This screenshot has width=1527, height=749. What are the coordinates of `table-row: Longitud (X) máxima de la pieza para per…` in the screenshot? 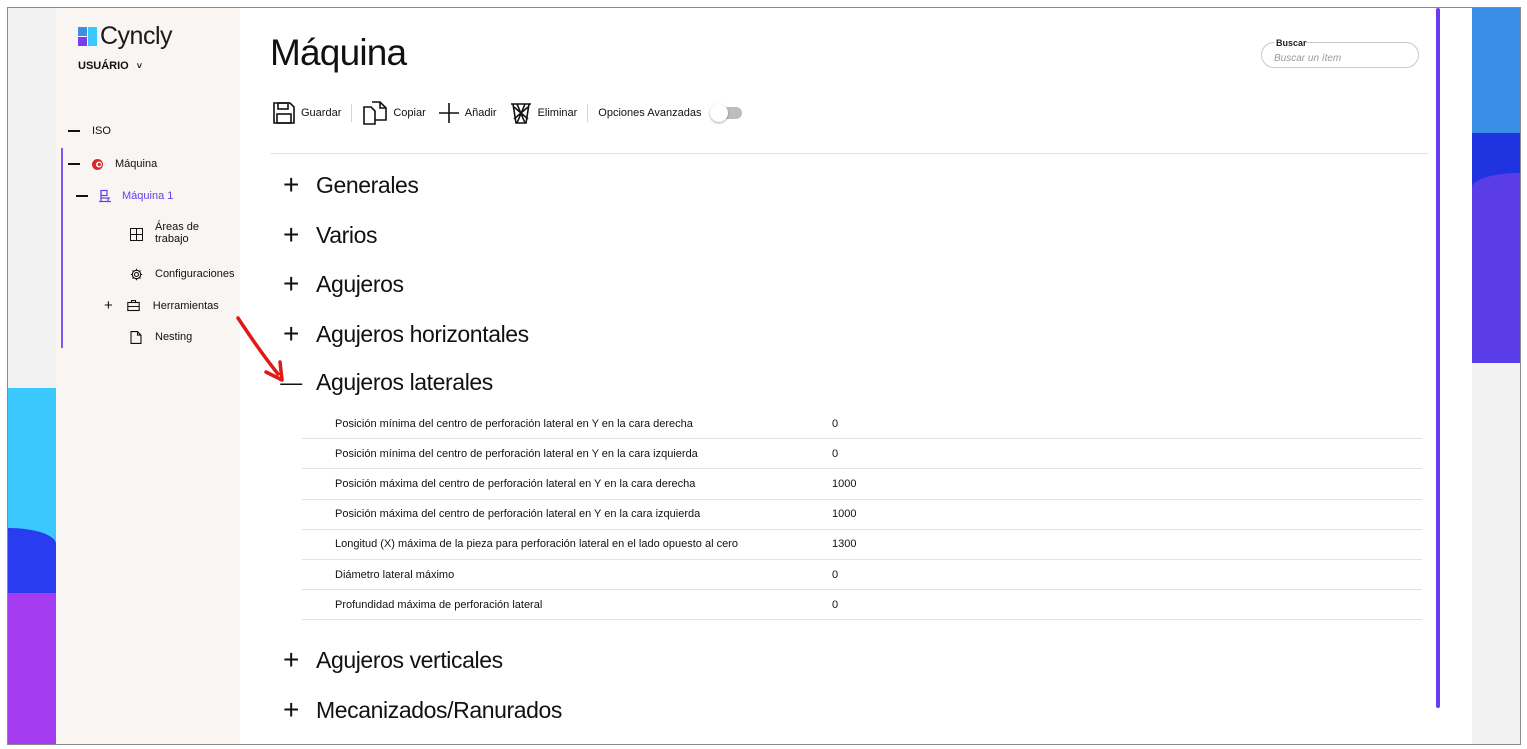 It's located at (862, 545).